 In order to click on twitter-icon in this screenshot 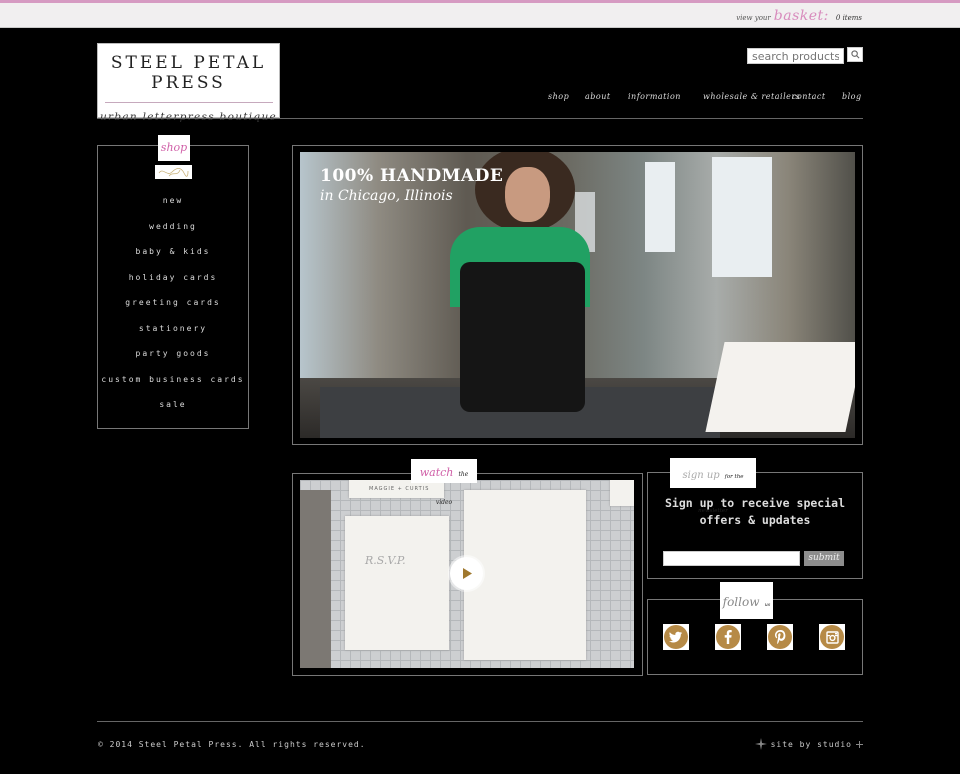, I will do `click(676, 637)`.